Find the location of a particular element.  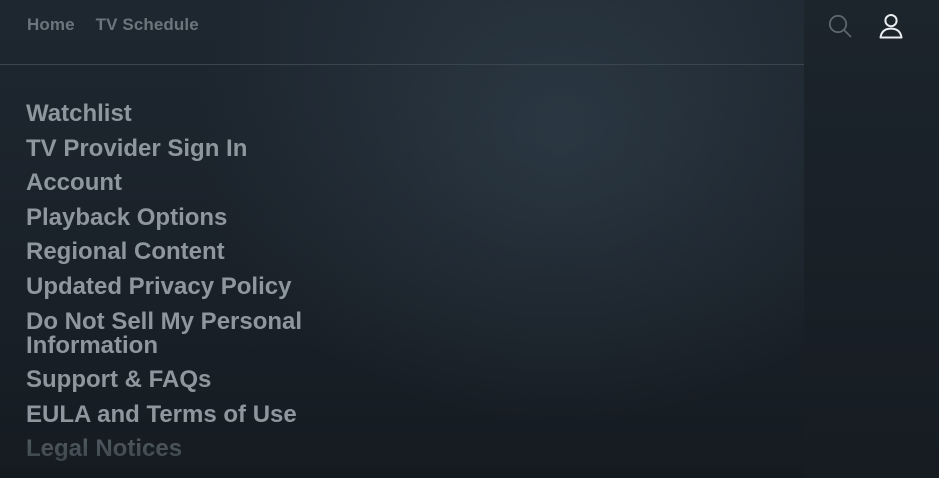

header-divider is located at coordinates (402, 64).